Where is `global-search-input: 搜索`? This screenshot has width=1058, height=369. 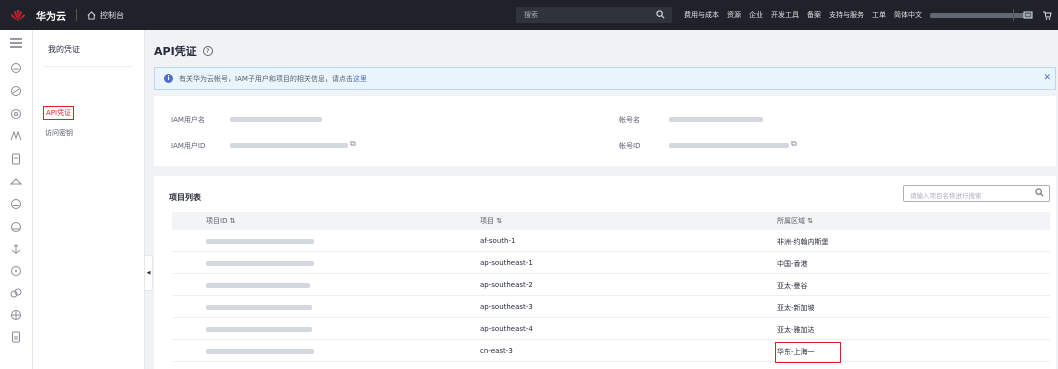 global-search-input: 搜索 is located at coordinates (594, 15).